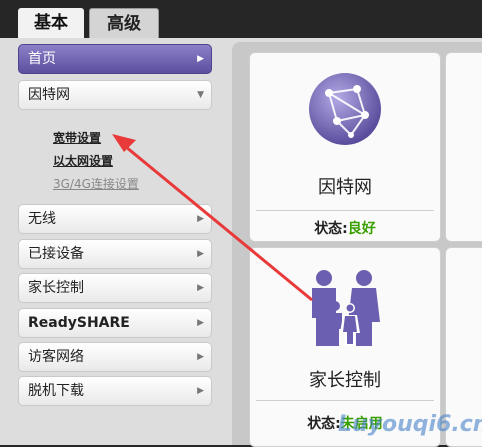 The height and width of the screenshot is (447, 482). I want to click on watermark: Luyouqi6.cn, so click(410, 424).